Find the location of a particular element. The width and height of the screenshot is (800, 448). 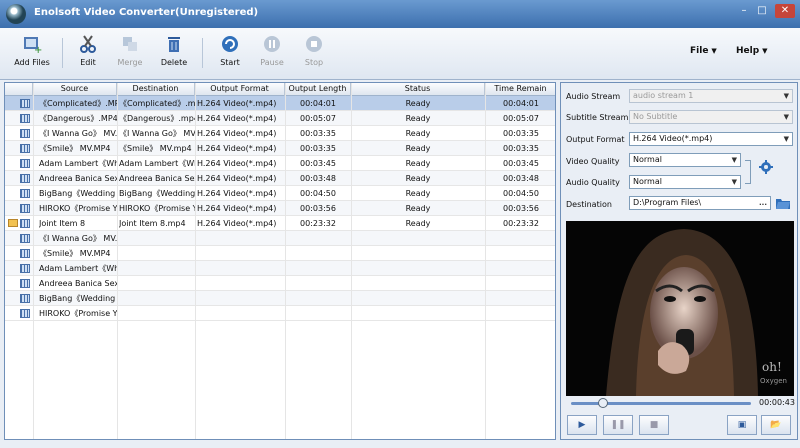

video-quality-select: Normal ▼ is located at coordinates (685, 160).